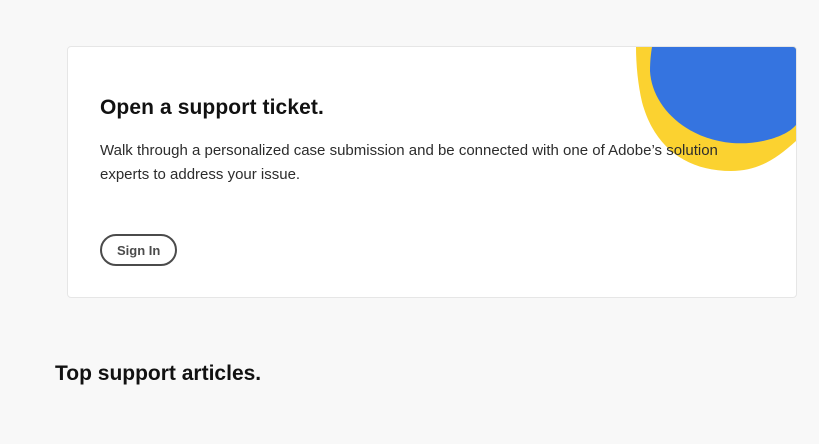 The height and width of the screenshot is (444, 819). I want to click on sign-in-button: Sign In, so click(139, 250).